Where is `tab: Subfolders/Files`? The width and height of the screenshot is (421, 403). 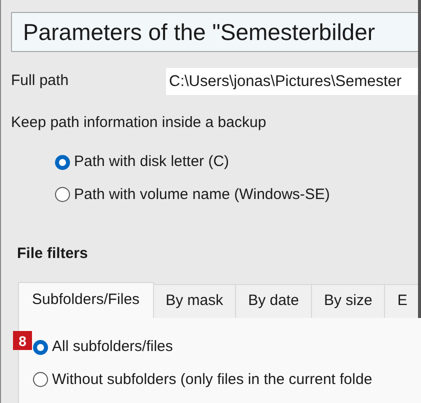 tab: Subfolders/Files is located at coordinates (86, 300).